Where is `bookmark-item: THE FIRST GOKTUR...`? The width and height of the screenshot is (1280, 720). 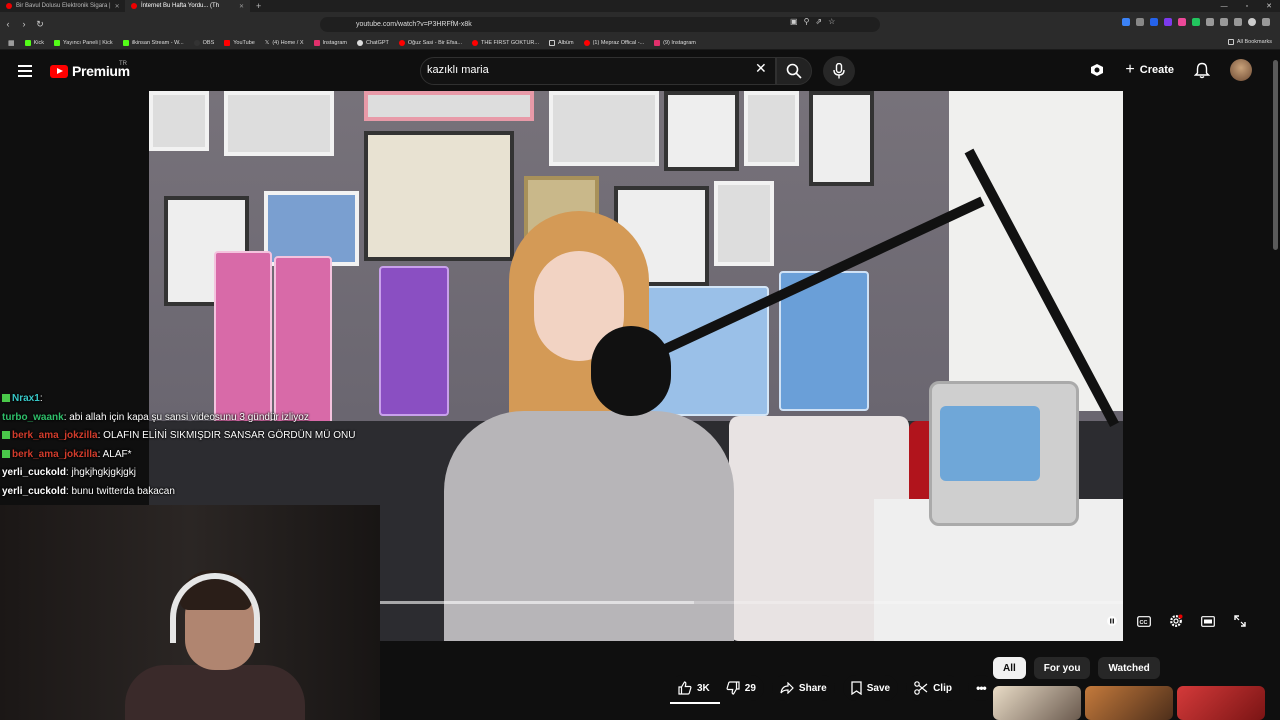 bookmark-item: THE FIRST GOKTUR... is located at coordinates (505, 42).